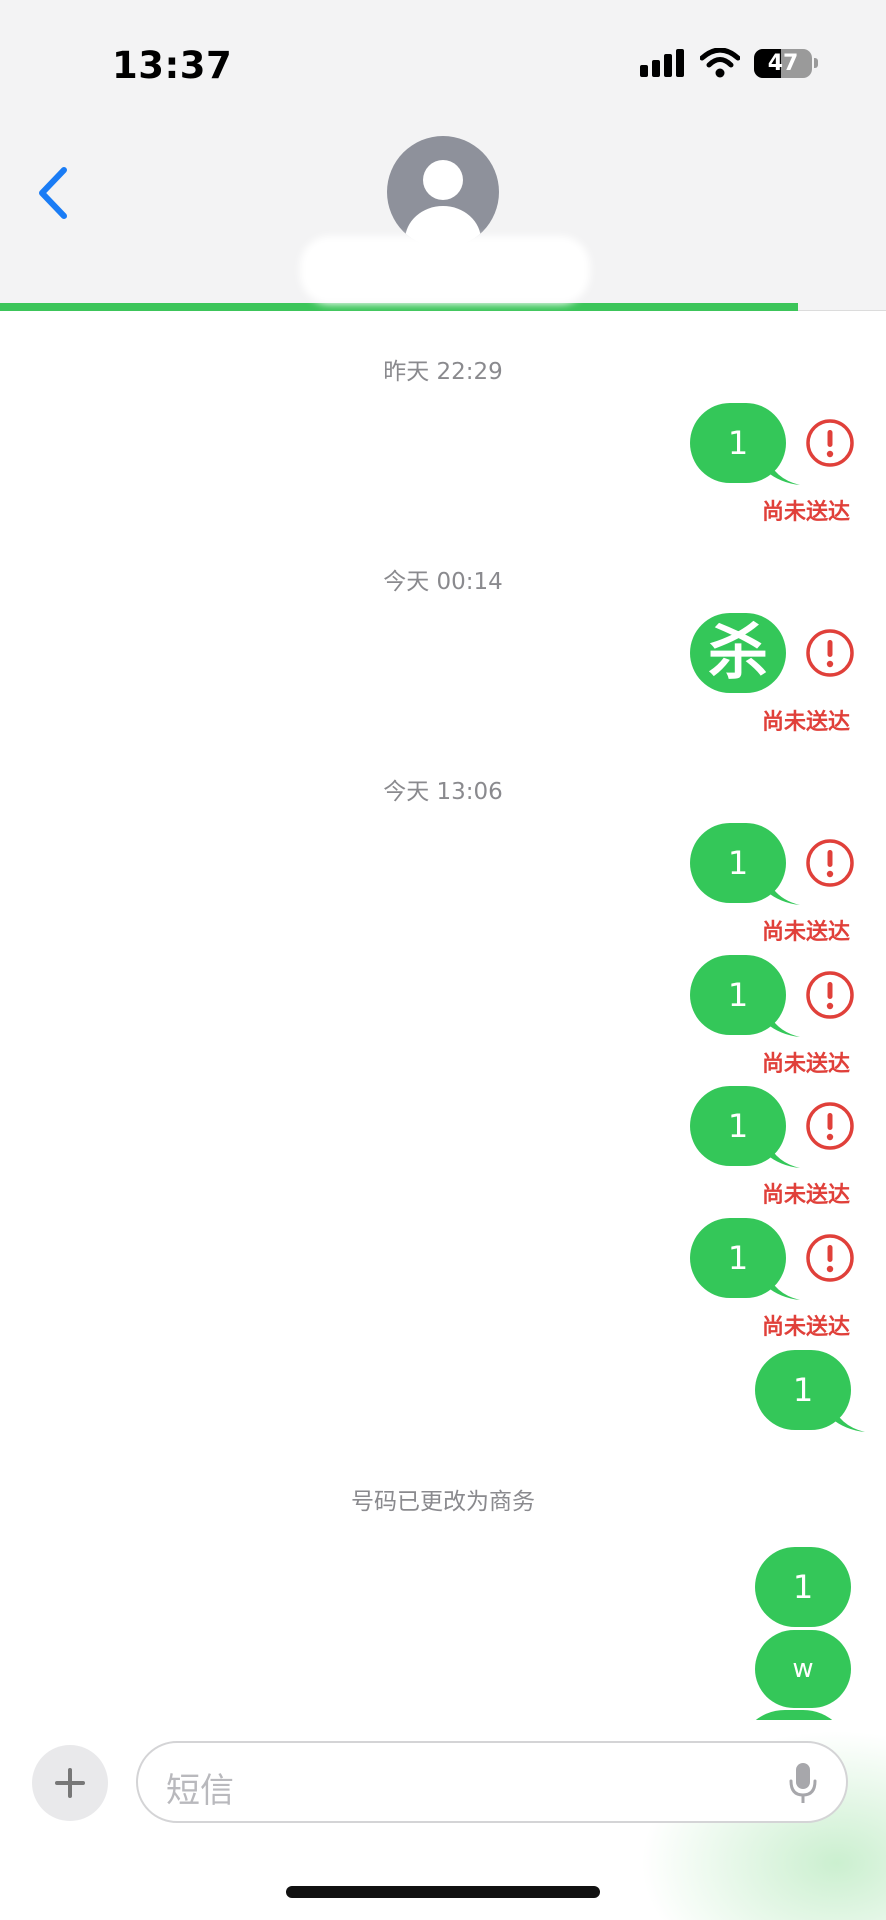 The height and width of the screenshot is (1920, 886). I want to click on back-chevron-icon, so click(54, 193).